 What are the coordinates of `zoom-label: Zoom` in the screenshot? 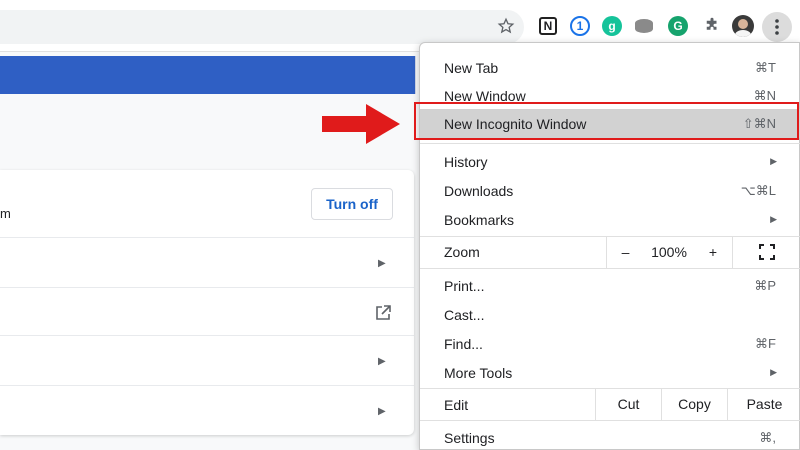 It's located at (462, 252).